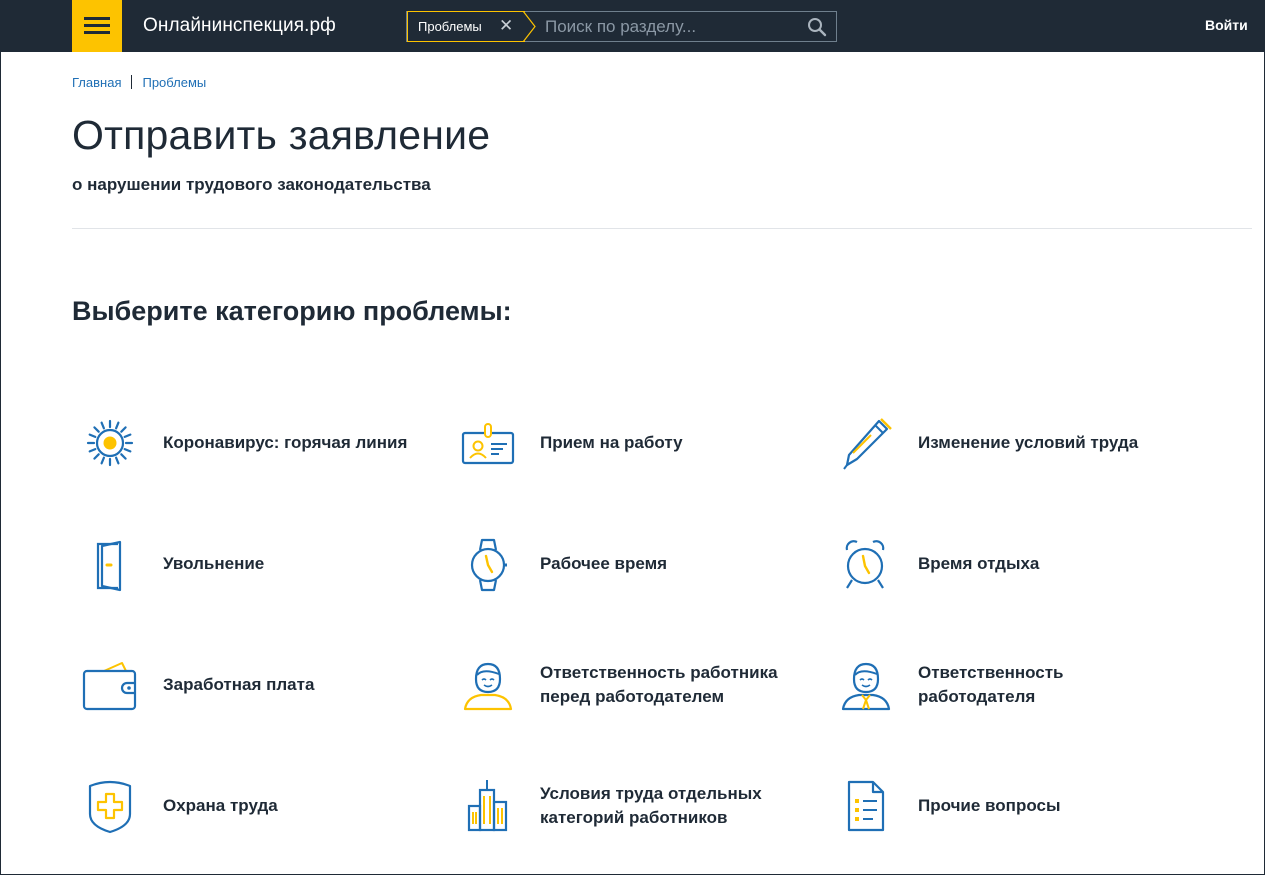 This screenshot has height=875, width=1265. Describe the element at coordinates (1226, 25) in the screenshot. I see `login-link: Войти` at that location.